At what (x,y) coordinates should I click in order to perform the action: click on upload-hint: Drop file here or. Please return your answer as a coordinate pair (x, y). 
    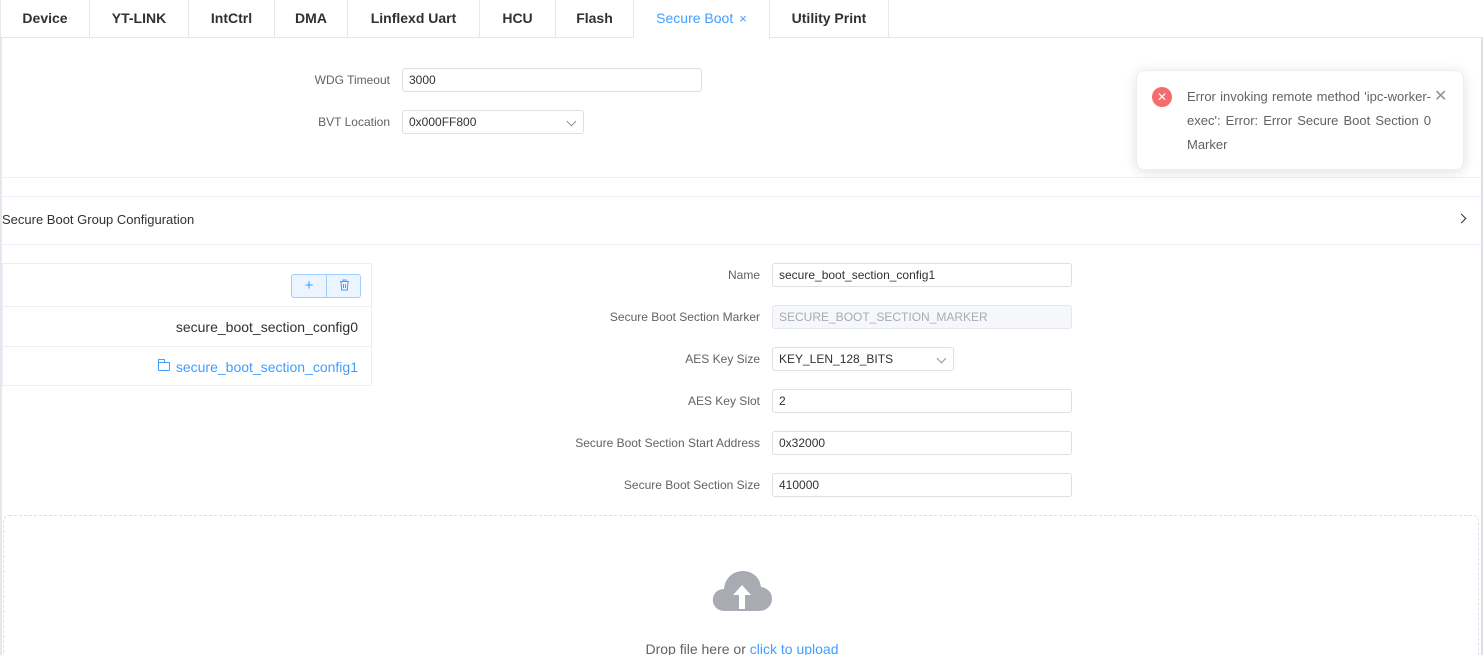
    Looking at the image, I should click on (697, 648).